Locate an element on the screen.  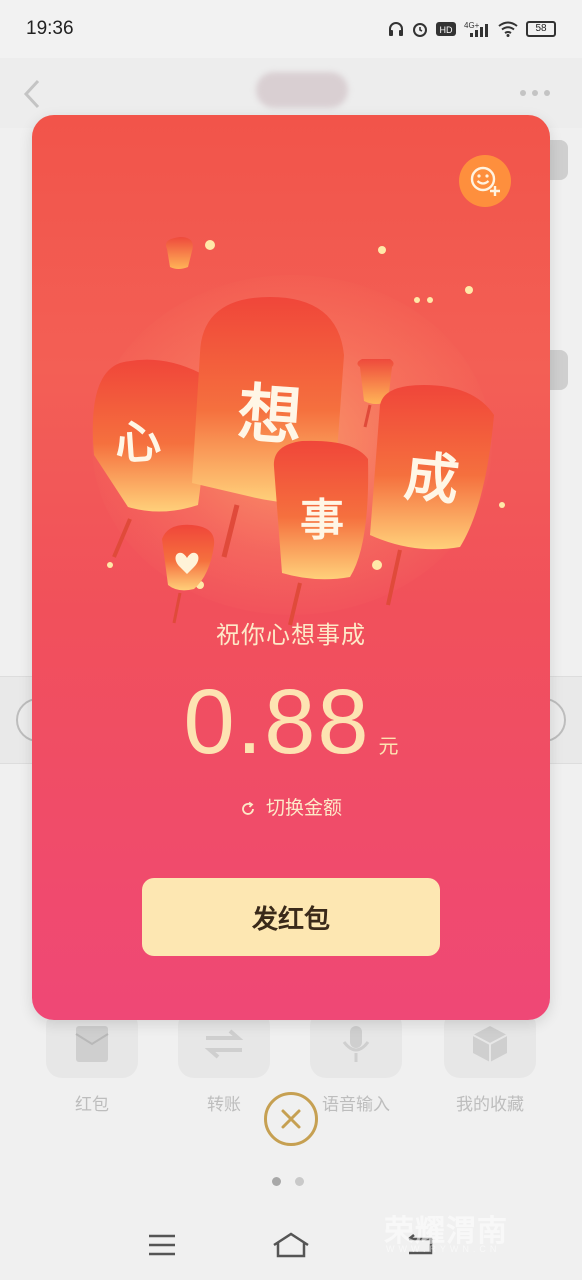
page-dot-active is located at coordinates (276, 1181).